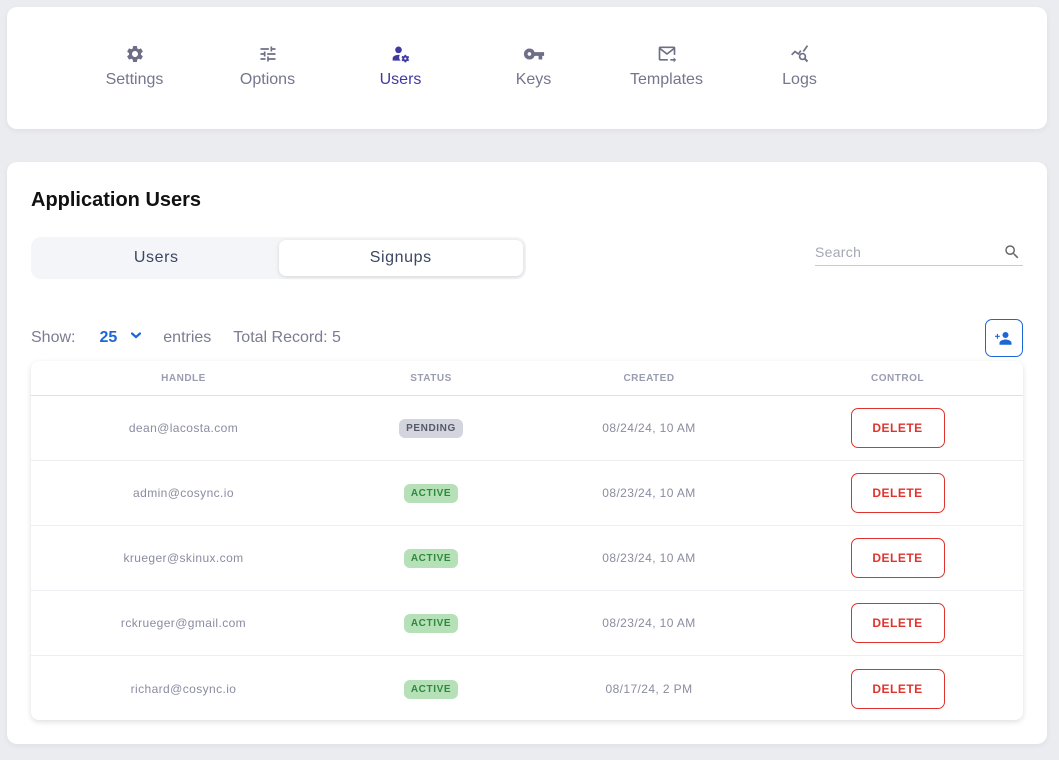 This screenshot has width=1059, height=760. Describe the element at coordinates (183, 558) in the screenshot. I see `user-handle: krueger@skinux.com` at that location.